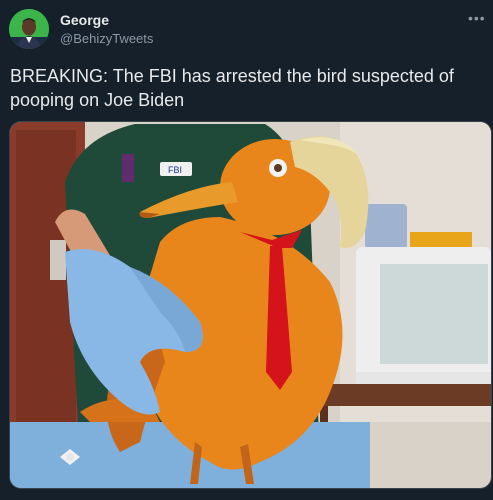  What do you see at coordinates (175, 170) in the screenshot?
I see `badge-text: FBI` at bounding box center [175, 170].